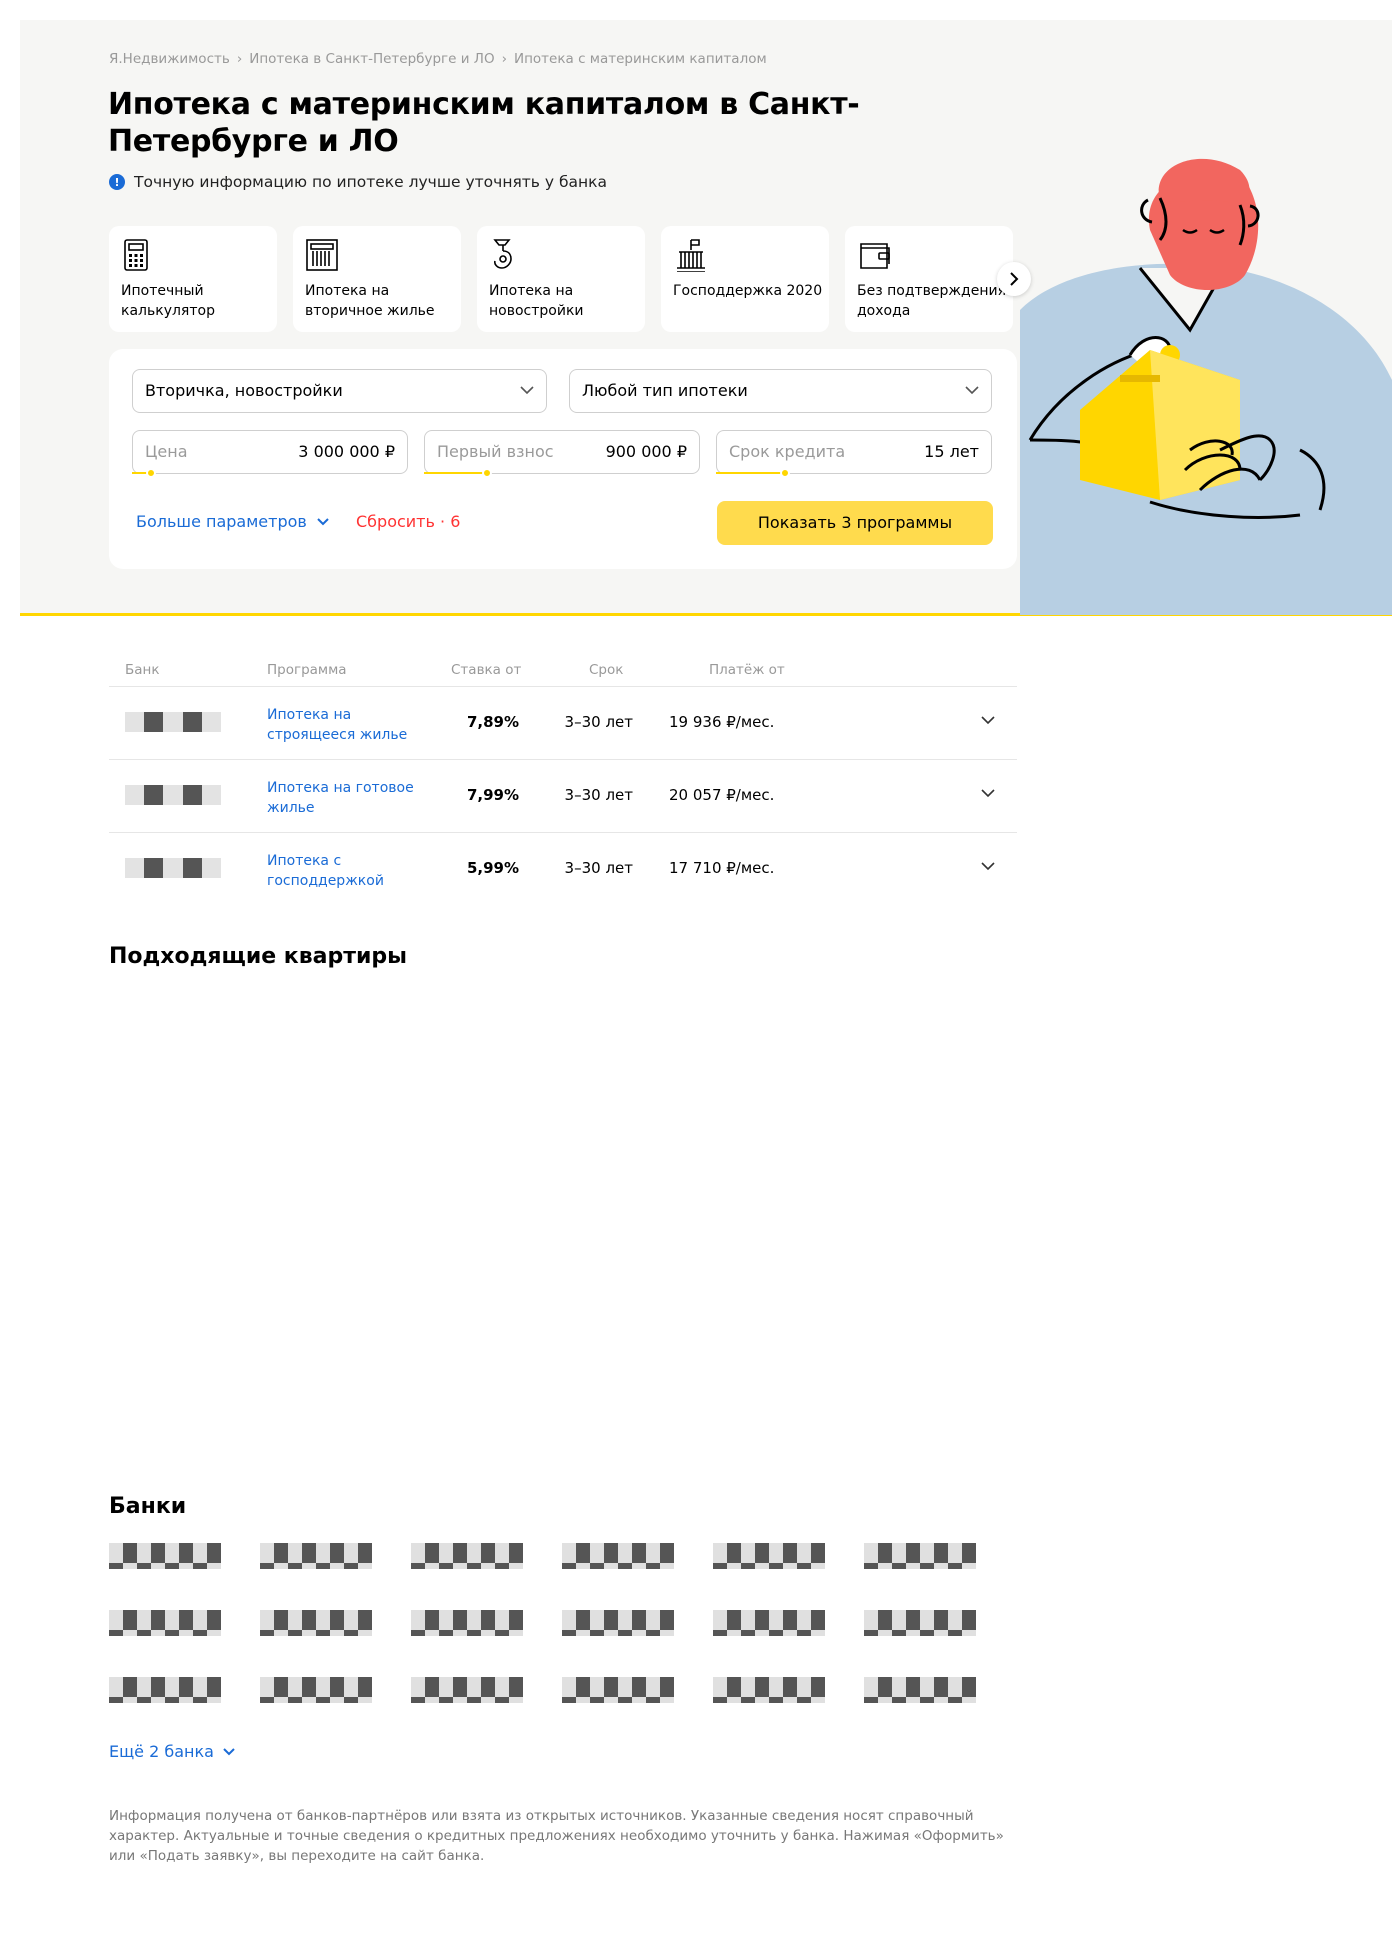 Image resolution: width=1400 pixels, height=1942 pixels. I want to click on down-payment-value: 900 000 ₽, so click(646, 451).